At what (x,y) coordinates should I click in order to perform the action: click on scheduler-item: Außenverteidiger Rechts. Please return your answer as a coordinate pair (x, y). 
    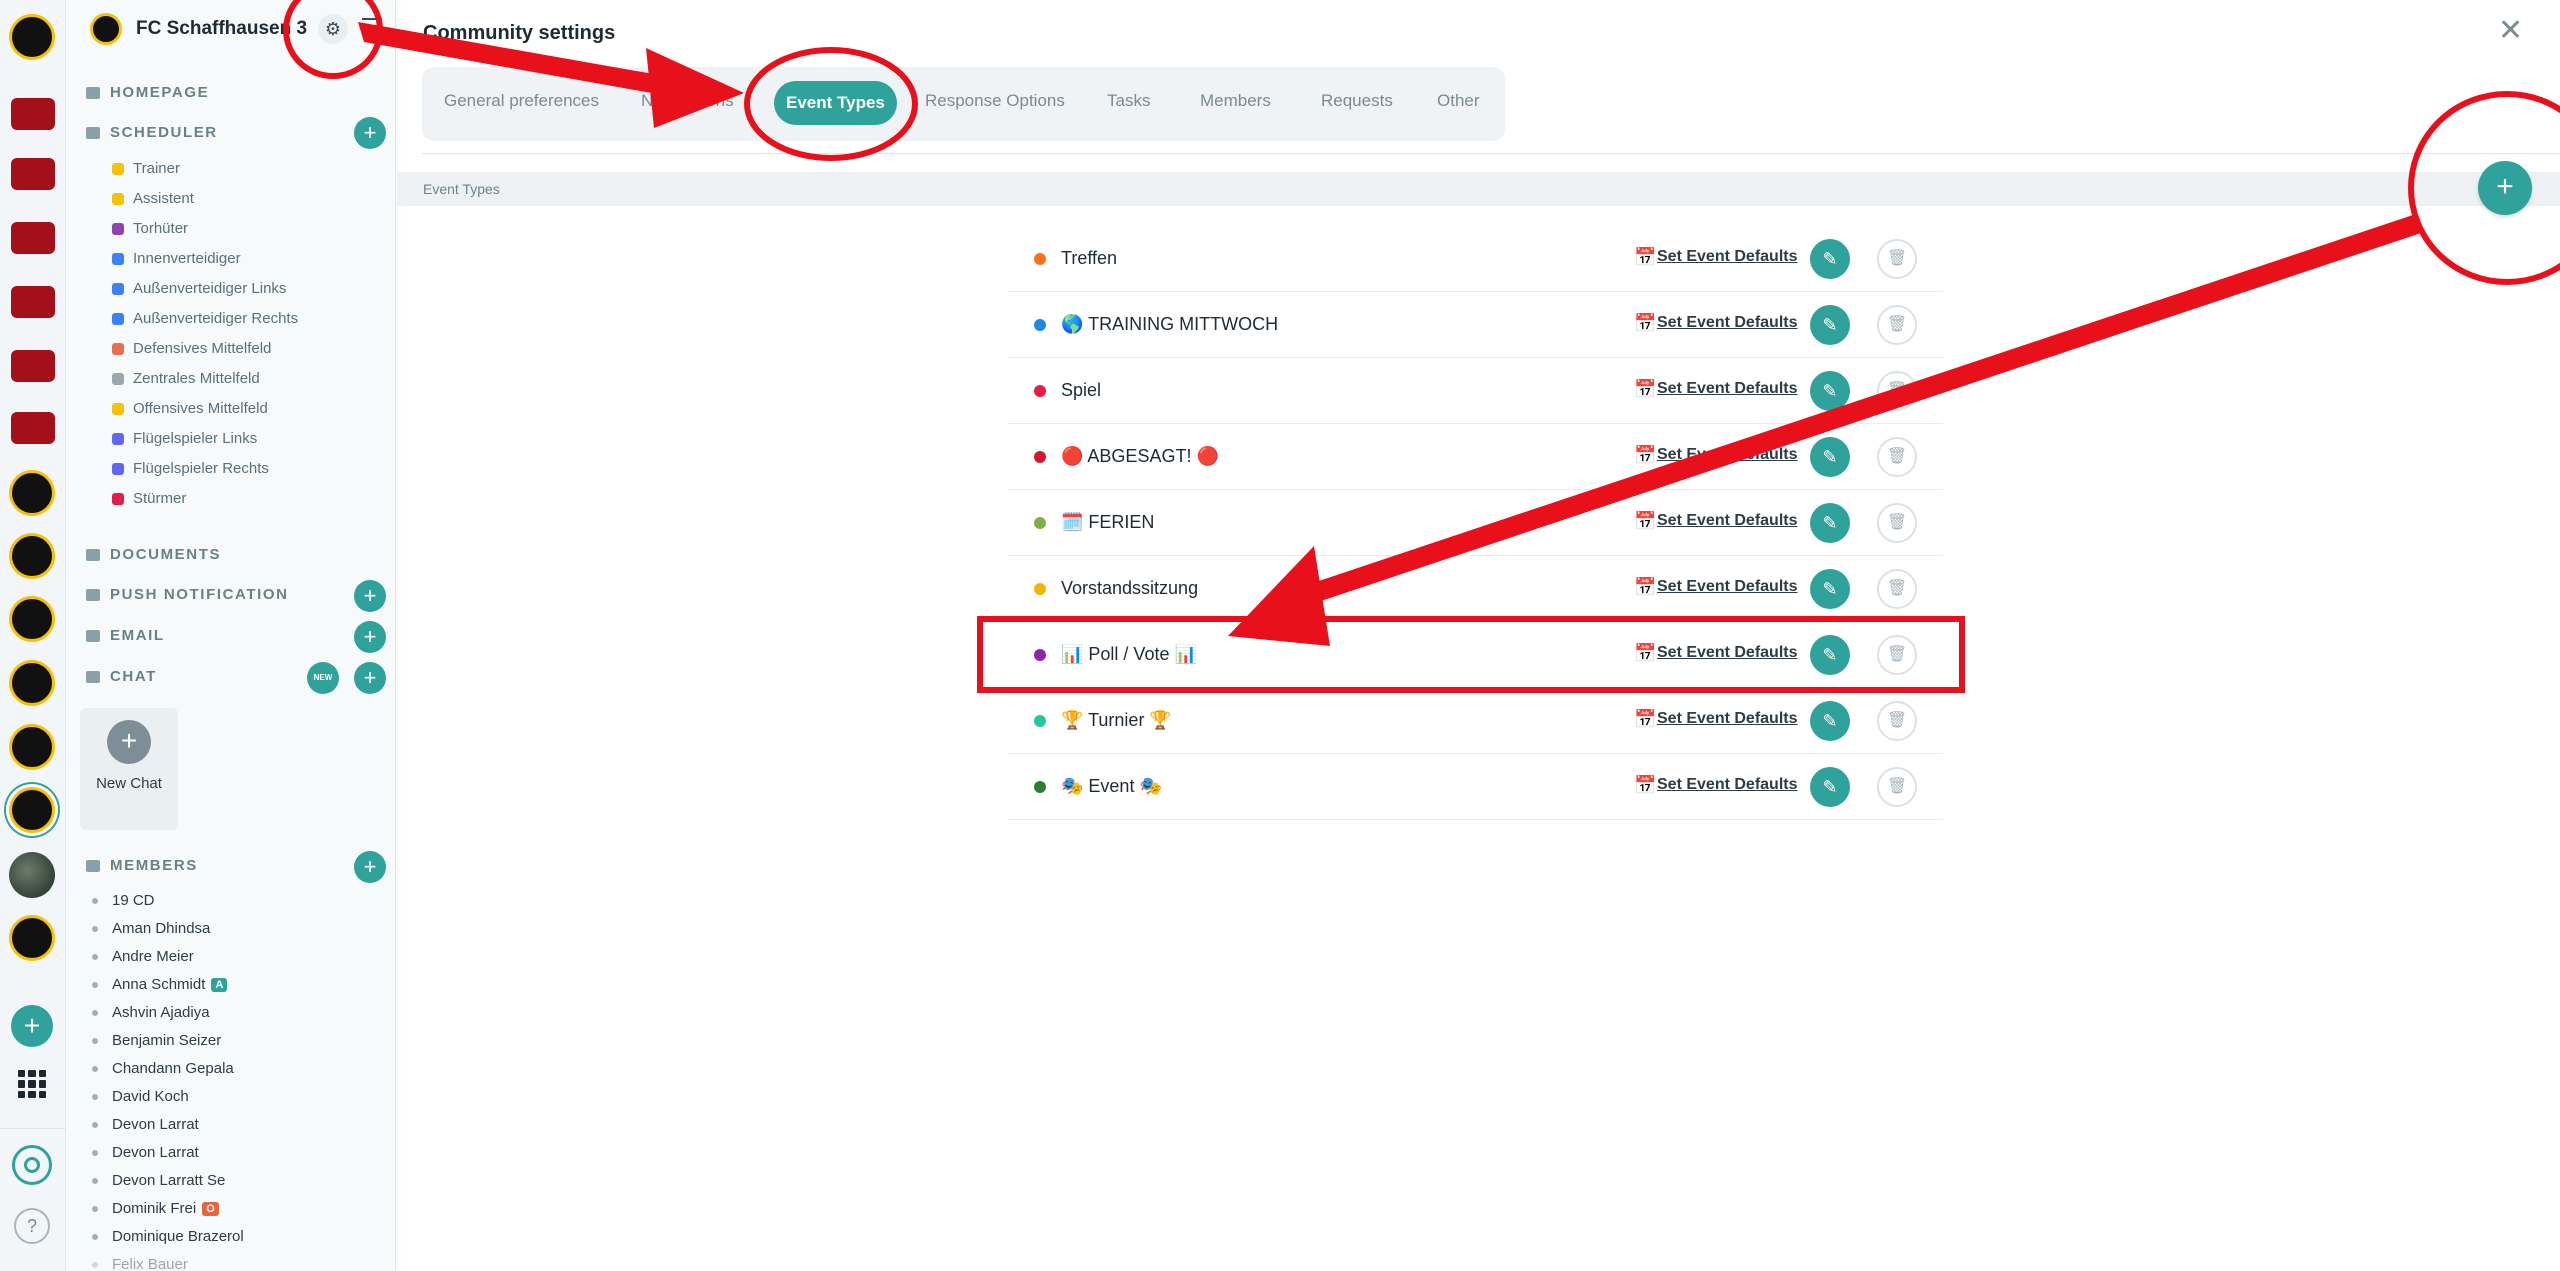
    Looking at the image, I should click on (205, 318).